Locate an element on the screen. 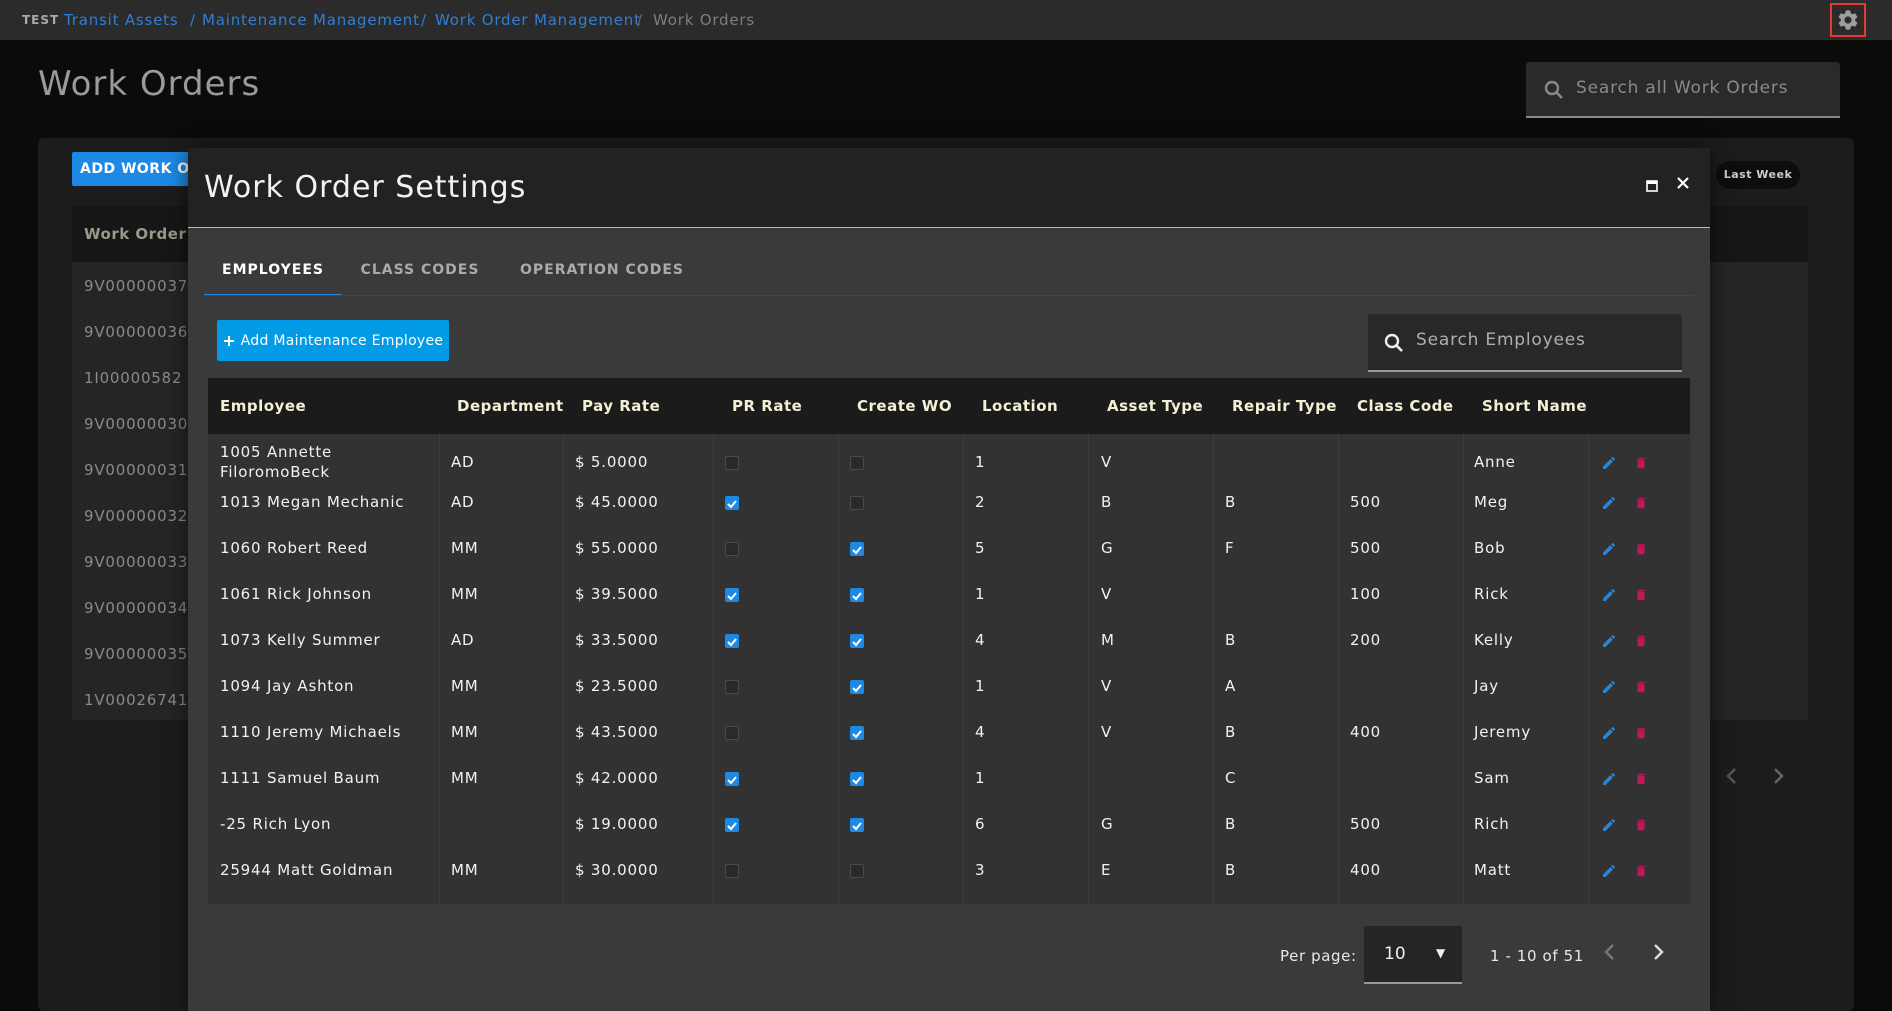  class-code-cell: 200 is located at coordinates (1366, 640).